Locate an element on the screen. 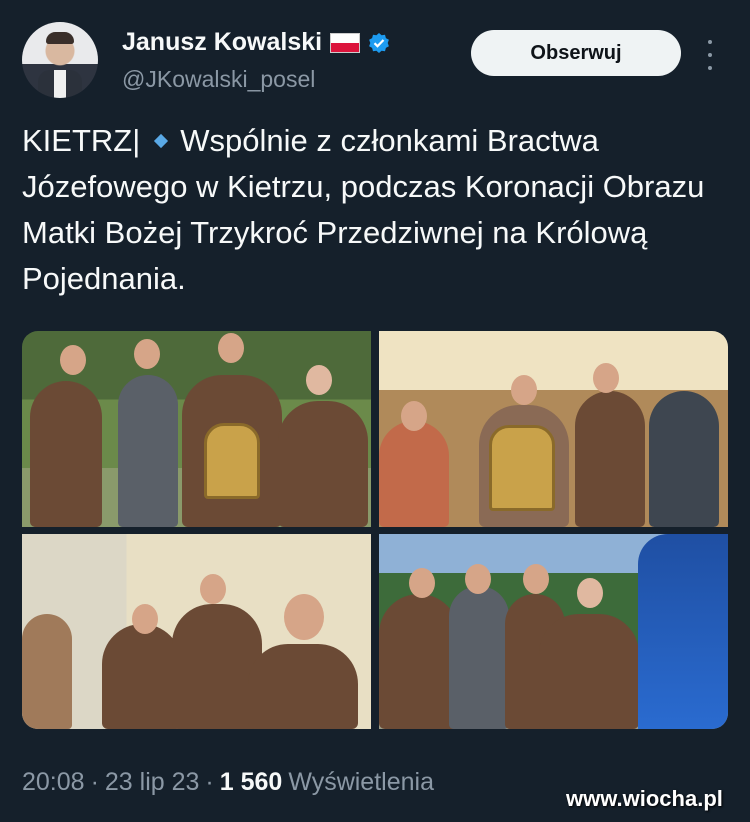 The height and width of the screenshot is (822, 750). views-count: 1 560 is located at coordinates (251, 782).